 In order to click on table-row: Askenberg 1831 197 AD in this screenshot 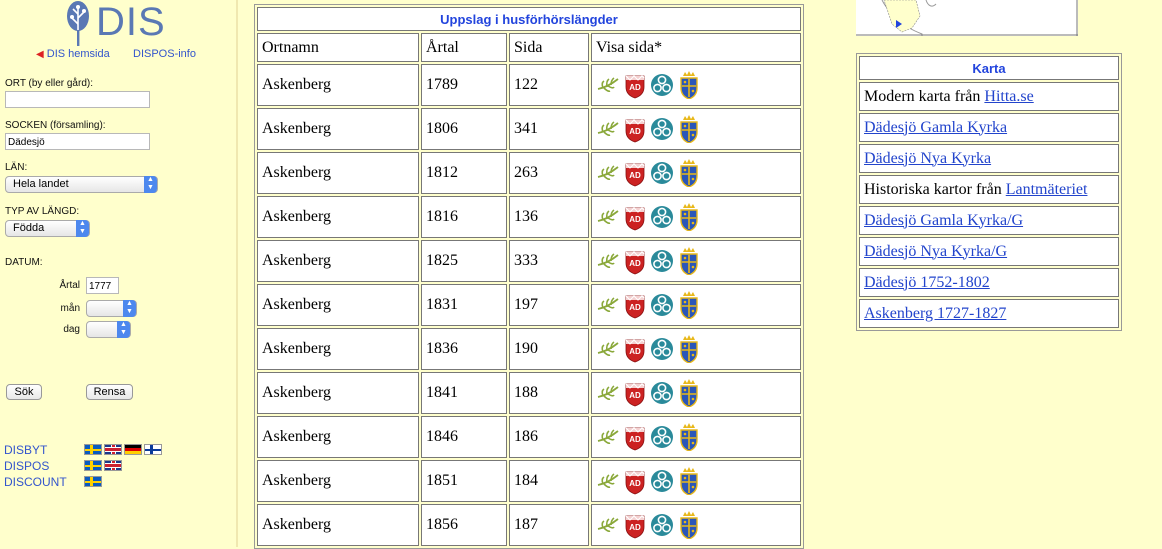, I will do `click(529, 305)`.